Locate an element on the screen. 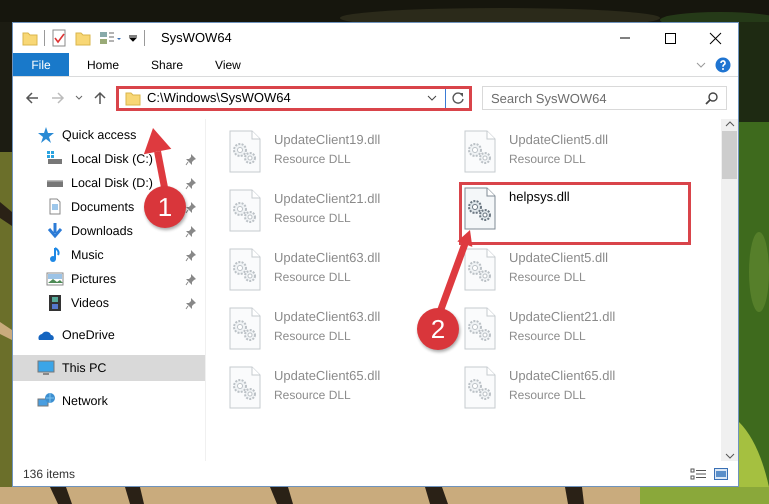 Image resolution: width=769 pixels, height=504 pixels. sidebar-item: Downloads is located at coordinates (102, 231).